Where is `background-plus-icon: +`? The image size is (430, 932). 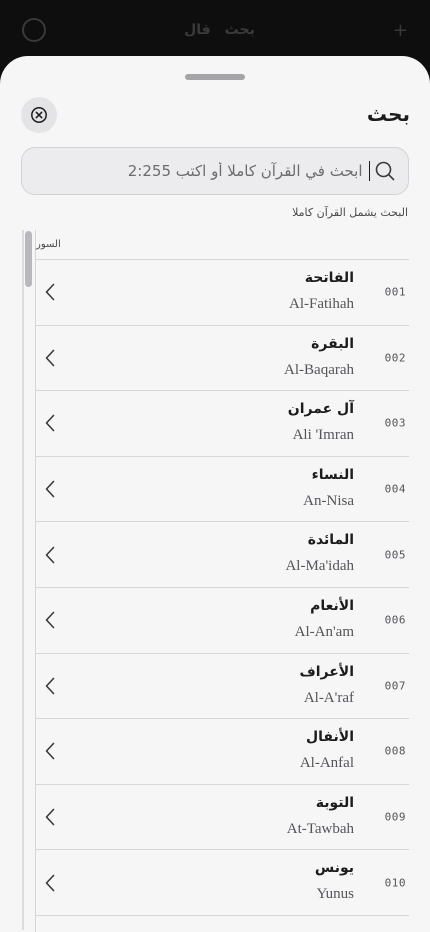 background-plus-icon: + is located at coordinates (400, 30).